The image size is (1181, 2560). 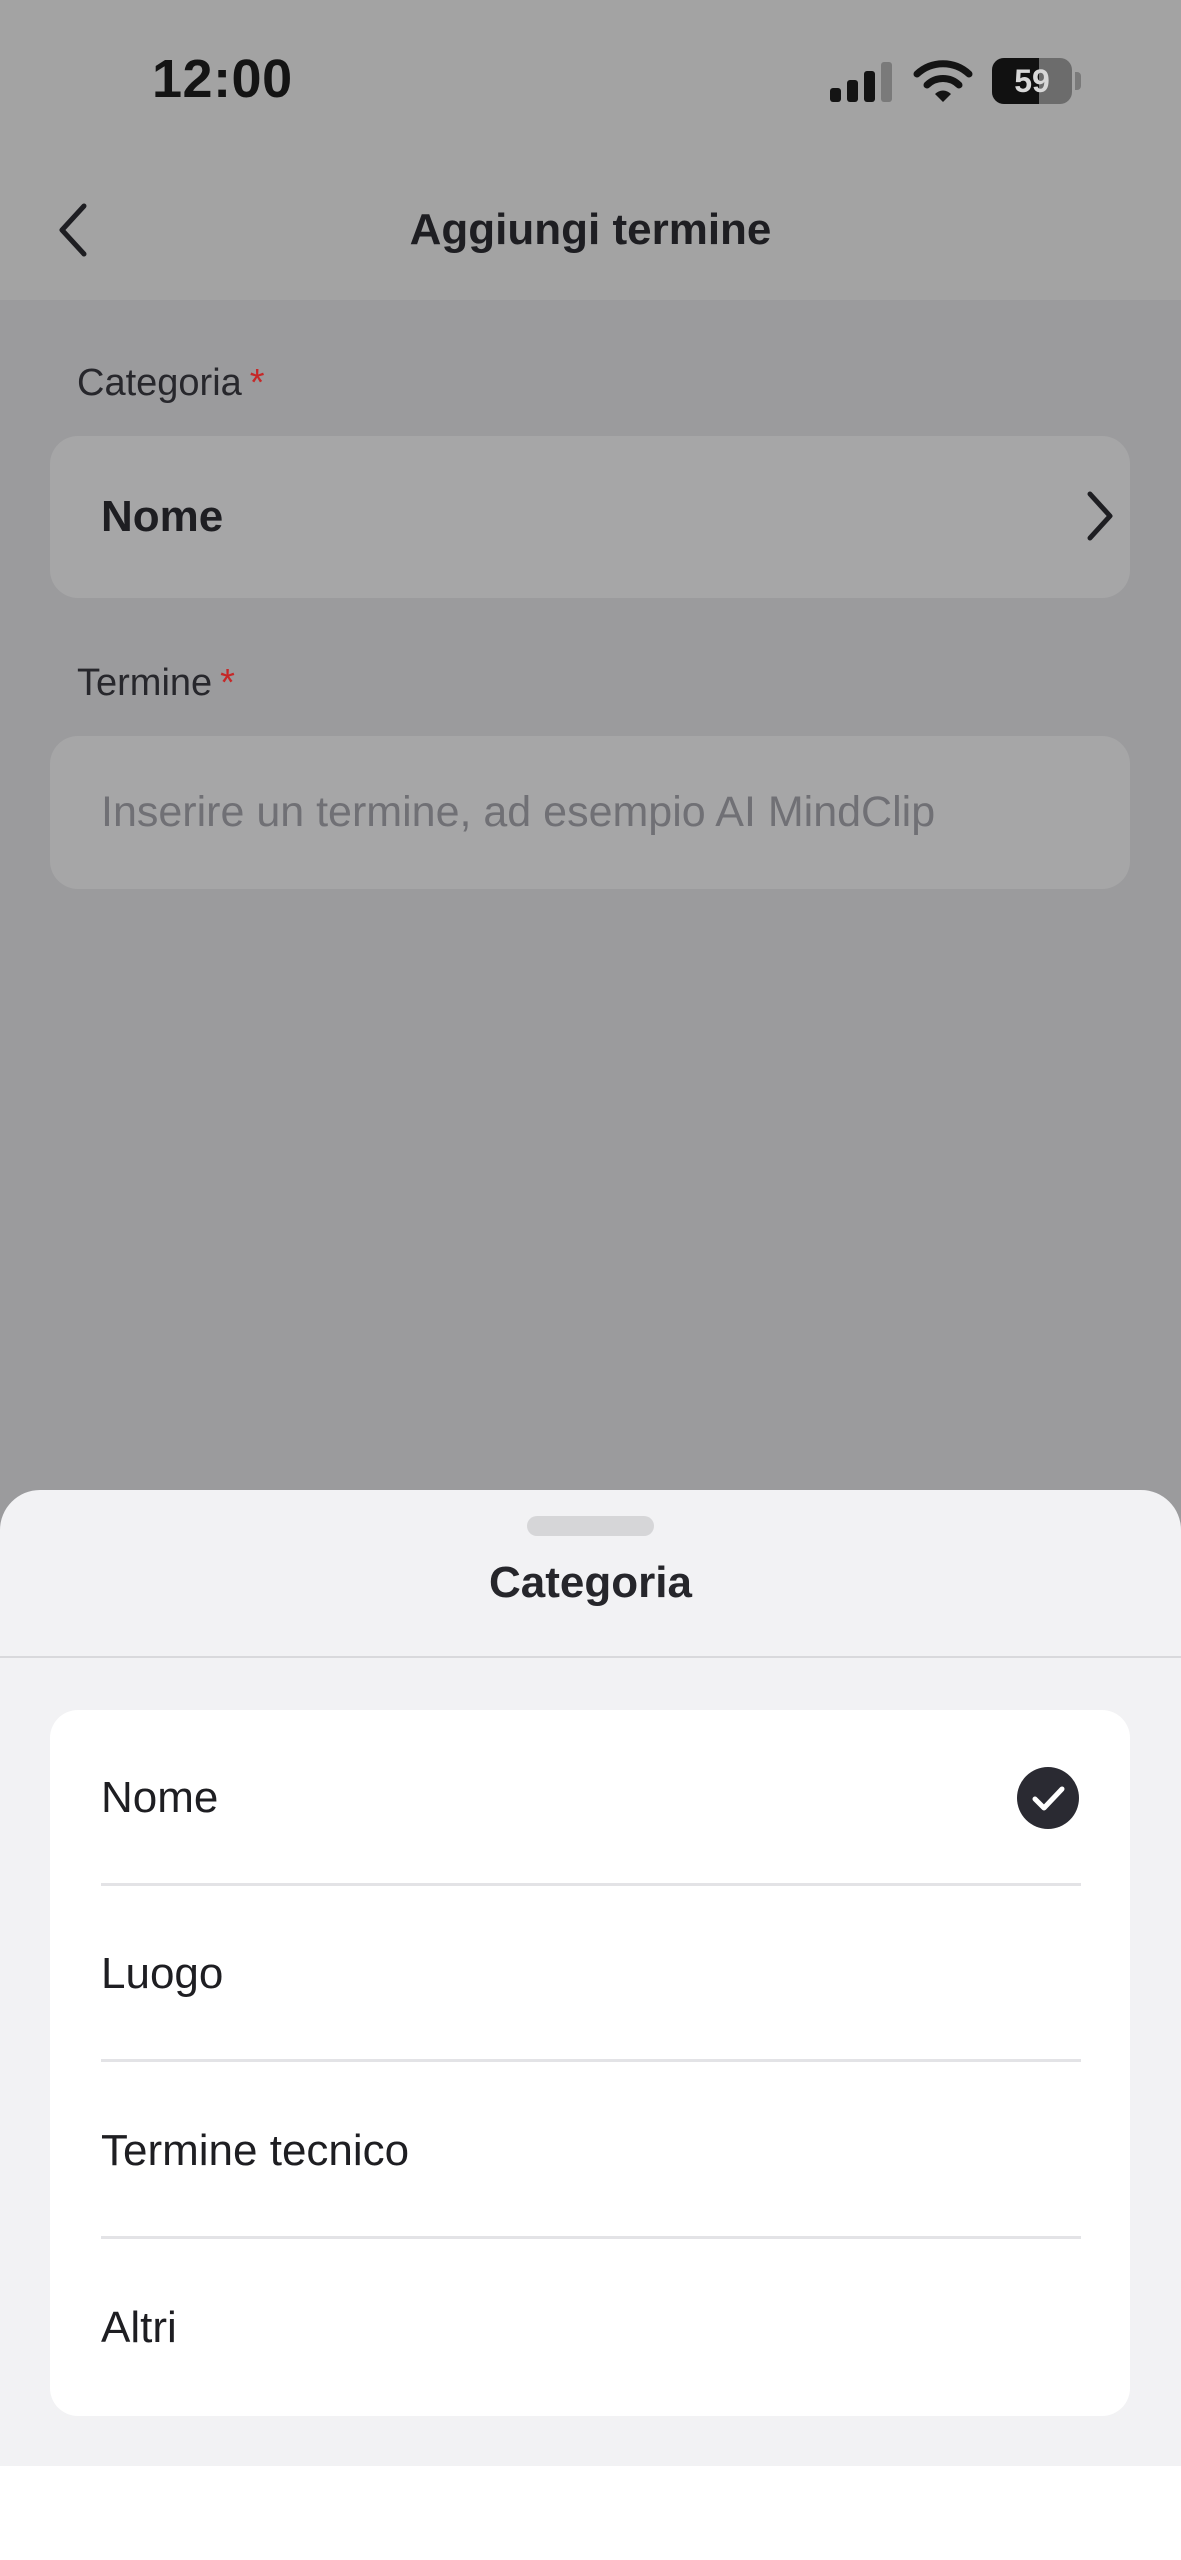 What do you see at coordinates (73, 230) in the screenshot?
I see `chevron-left-icon` at bounding box center [73, 230].